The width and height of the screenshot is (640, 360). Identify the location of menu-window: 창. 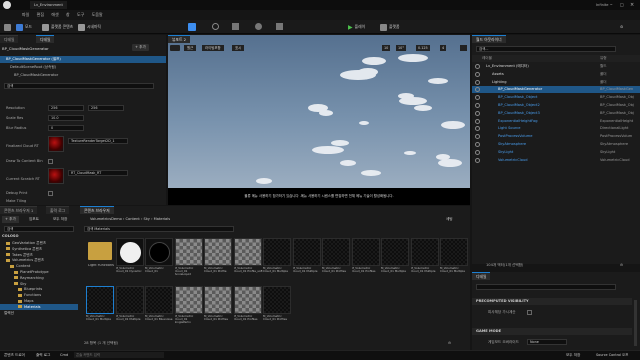
(68, 15).